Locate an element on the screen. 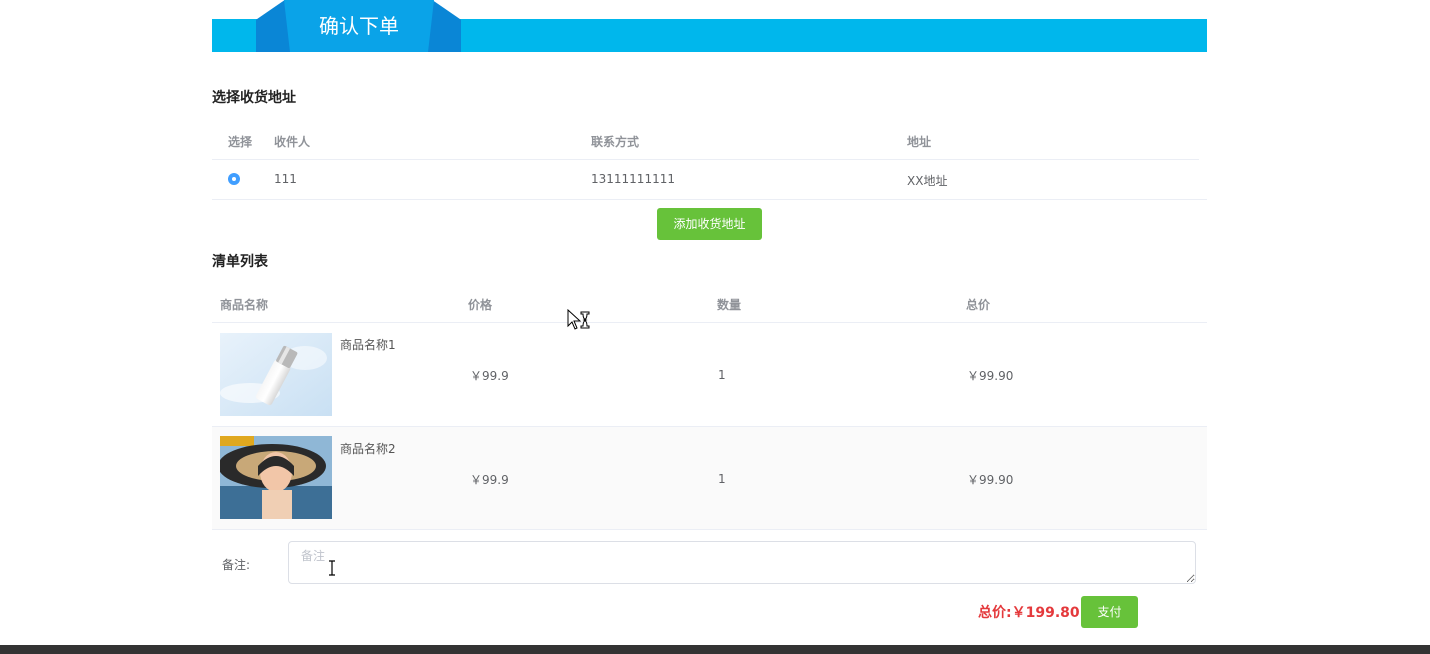  address-radio-selected is located at coordinates (234, 179).